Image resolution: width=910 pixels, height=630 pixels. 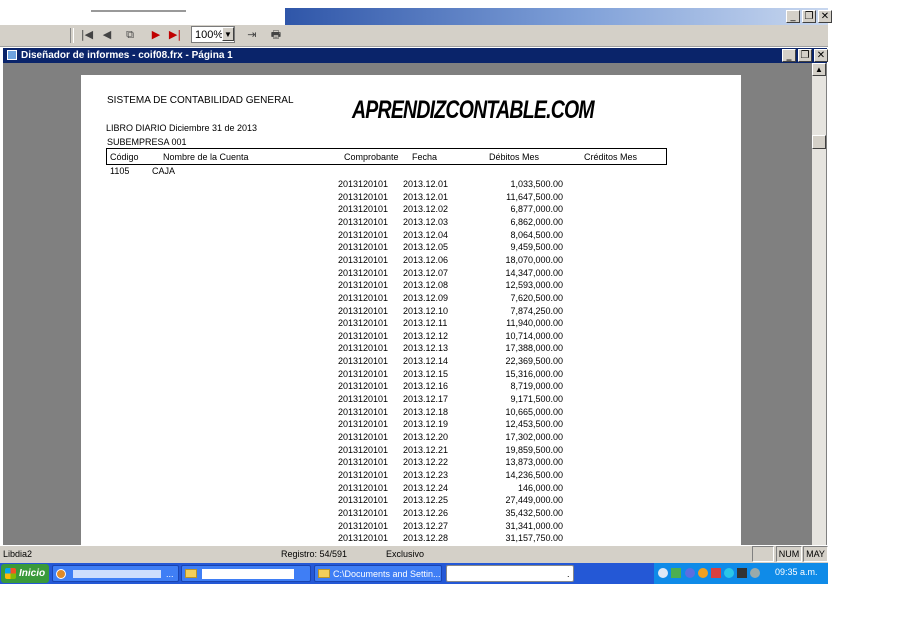 What do you see at coordinates (536, 247) in the screenshot?
I see `row-debit: 9,459,500.00` at bounding box center [536, 247].